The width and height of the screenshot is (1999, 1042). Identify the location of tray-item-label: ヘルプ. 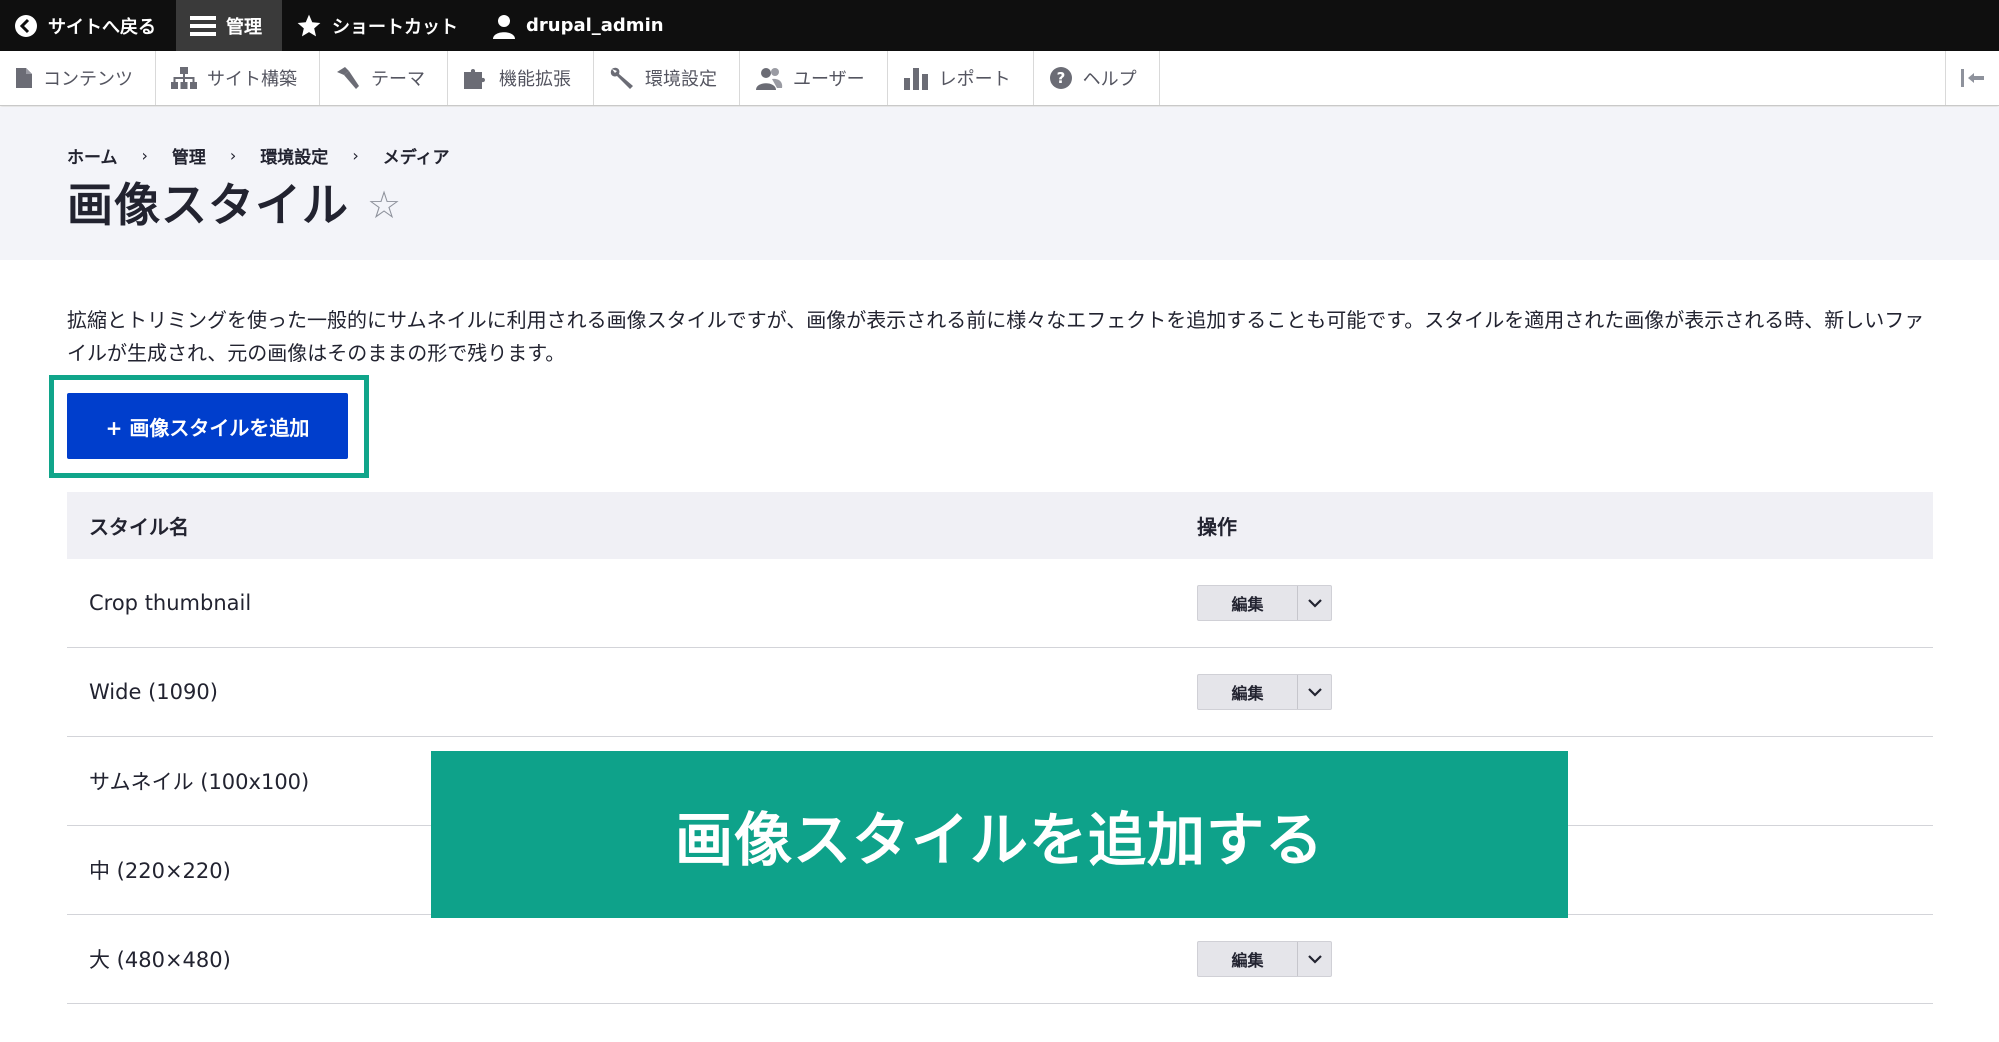
(1109, 79).